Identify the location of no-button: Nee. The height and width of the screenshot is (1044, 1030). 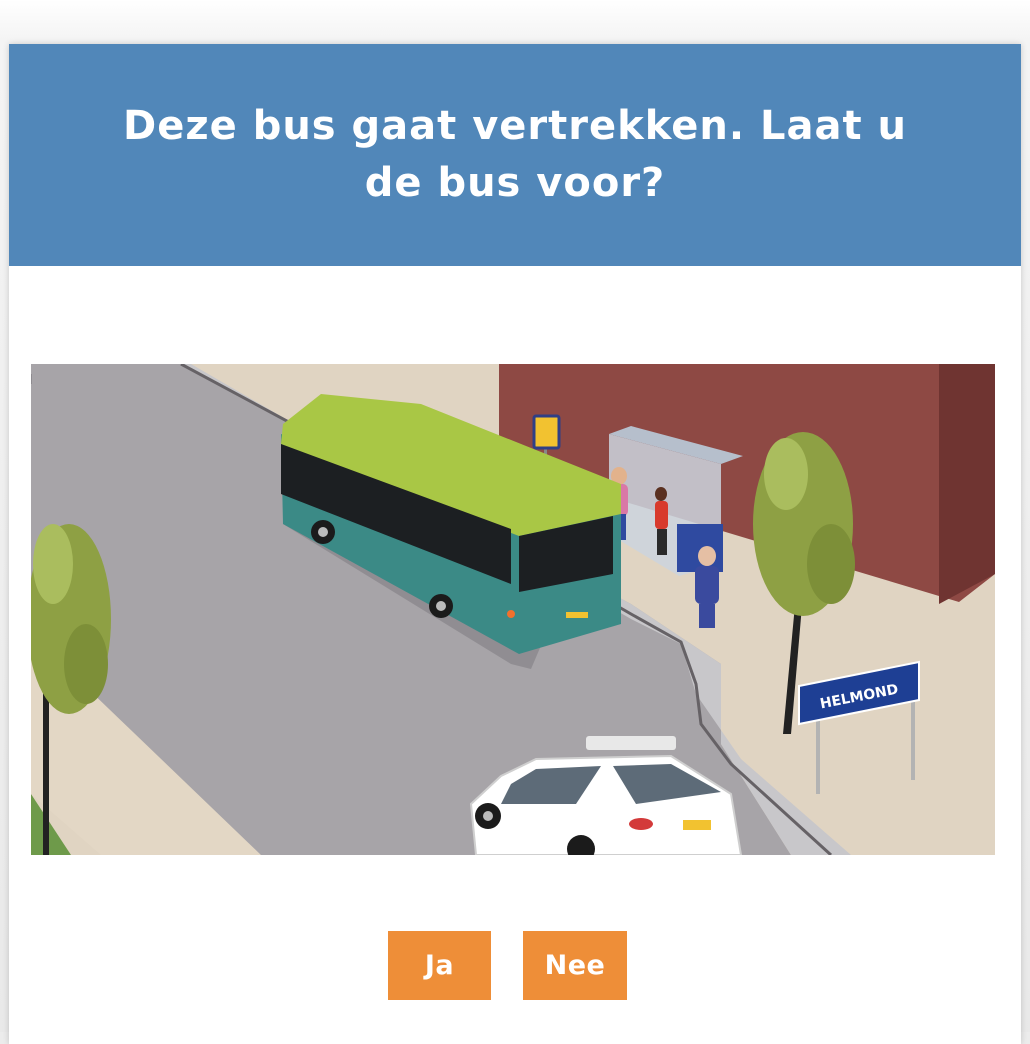
(575, 965).